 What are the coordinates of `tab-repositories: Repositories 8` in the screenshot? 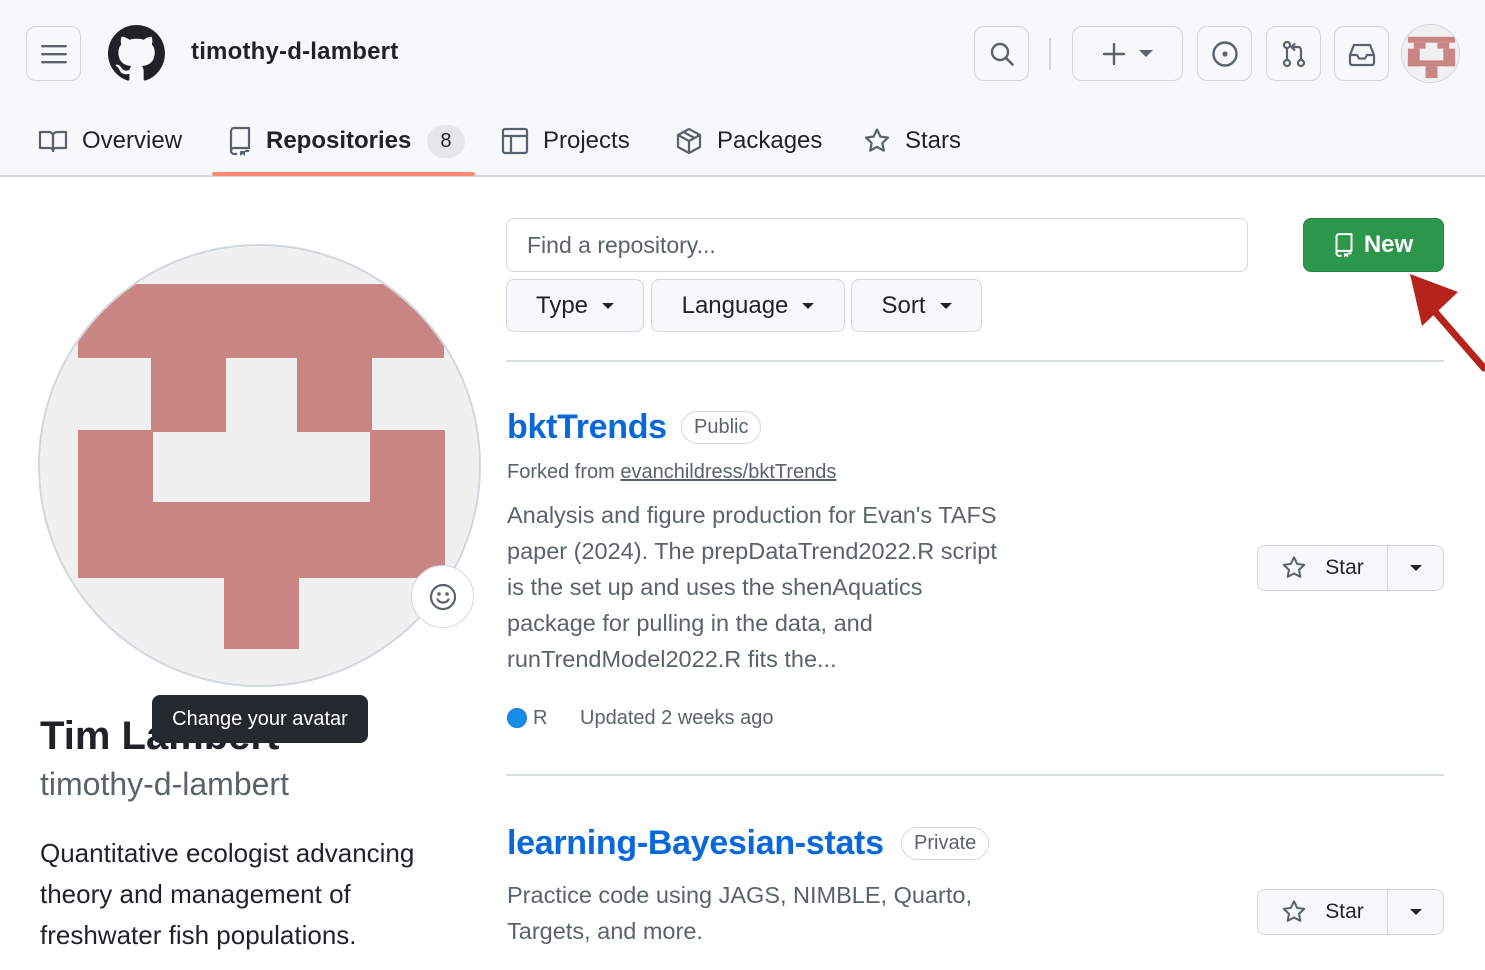 It's located at (346, 141).